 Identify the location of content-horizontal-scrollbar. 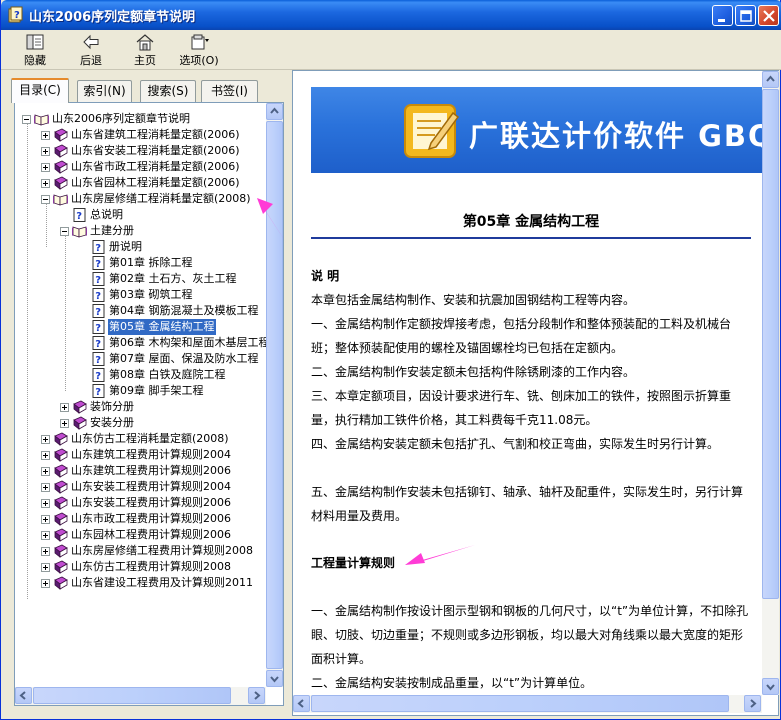
(527, 704).